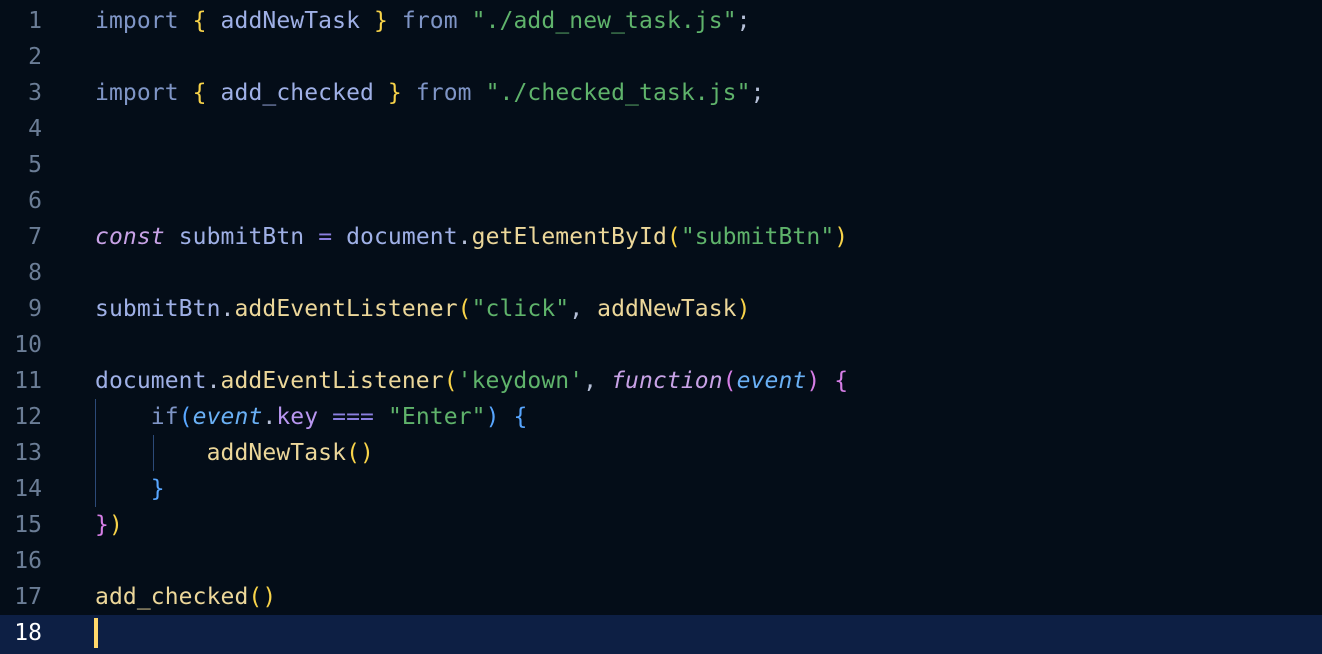 This screenshot has height=654, width=1322. Describe the element at coordinates (661, 57) in the screenshot. I see `code-line: 2` at that location.